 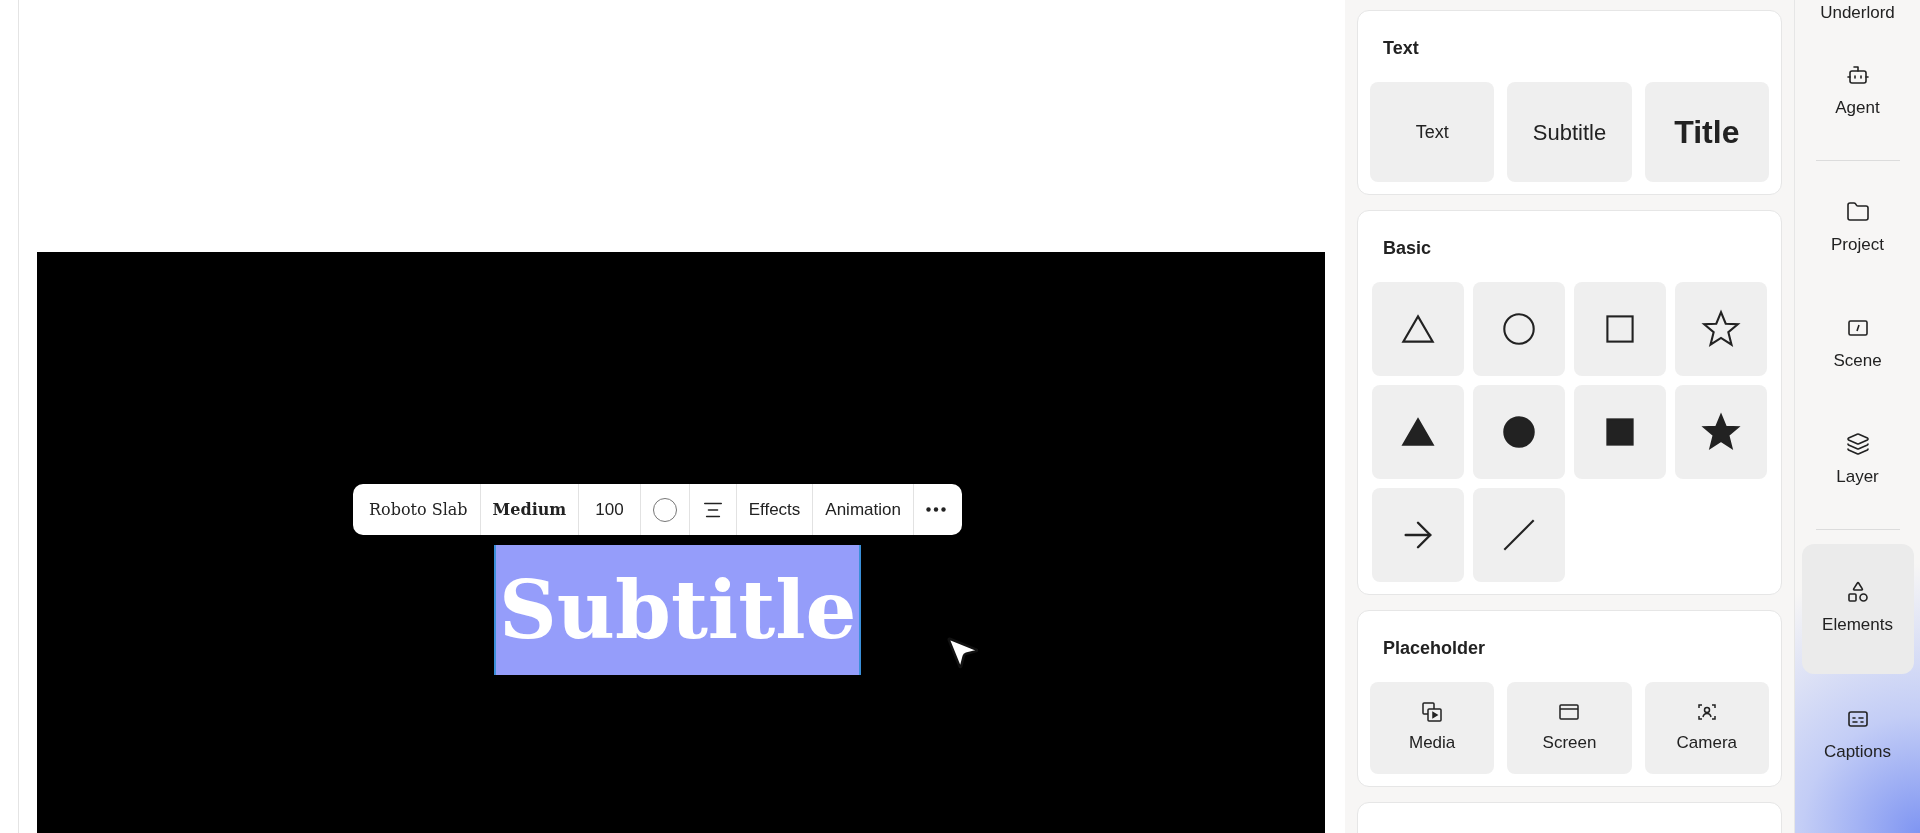 What do you see at coordinates (1857, 592) in the screenshot?
I see `shapes-icon` at bounding box center [1857, 592].